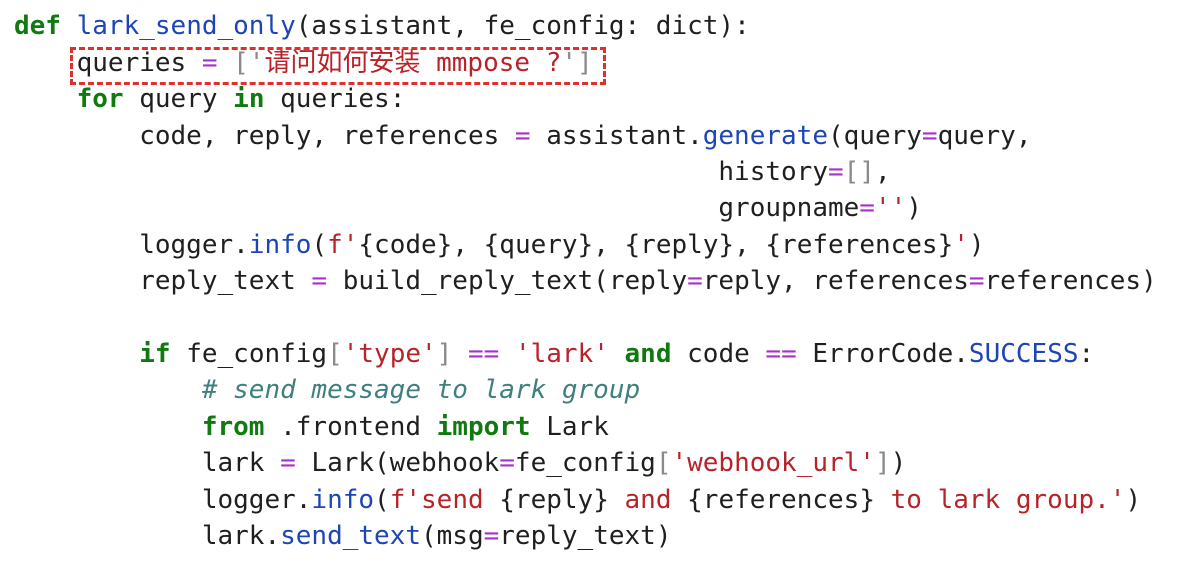  I want to click on code-line-15: lark.send_text(msg=reply_text), so click(343, 536).